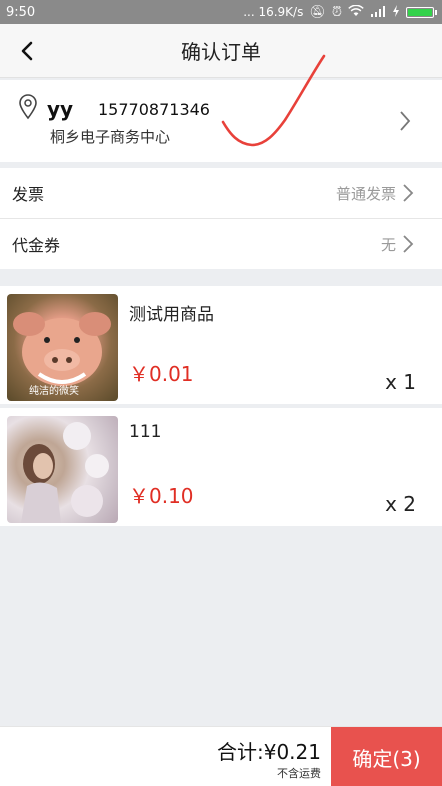  Describe the element at coordinates (28, 194) in the screenshot. I see `invoice-label: 发票` at that location.